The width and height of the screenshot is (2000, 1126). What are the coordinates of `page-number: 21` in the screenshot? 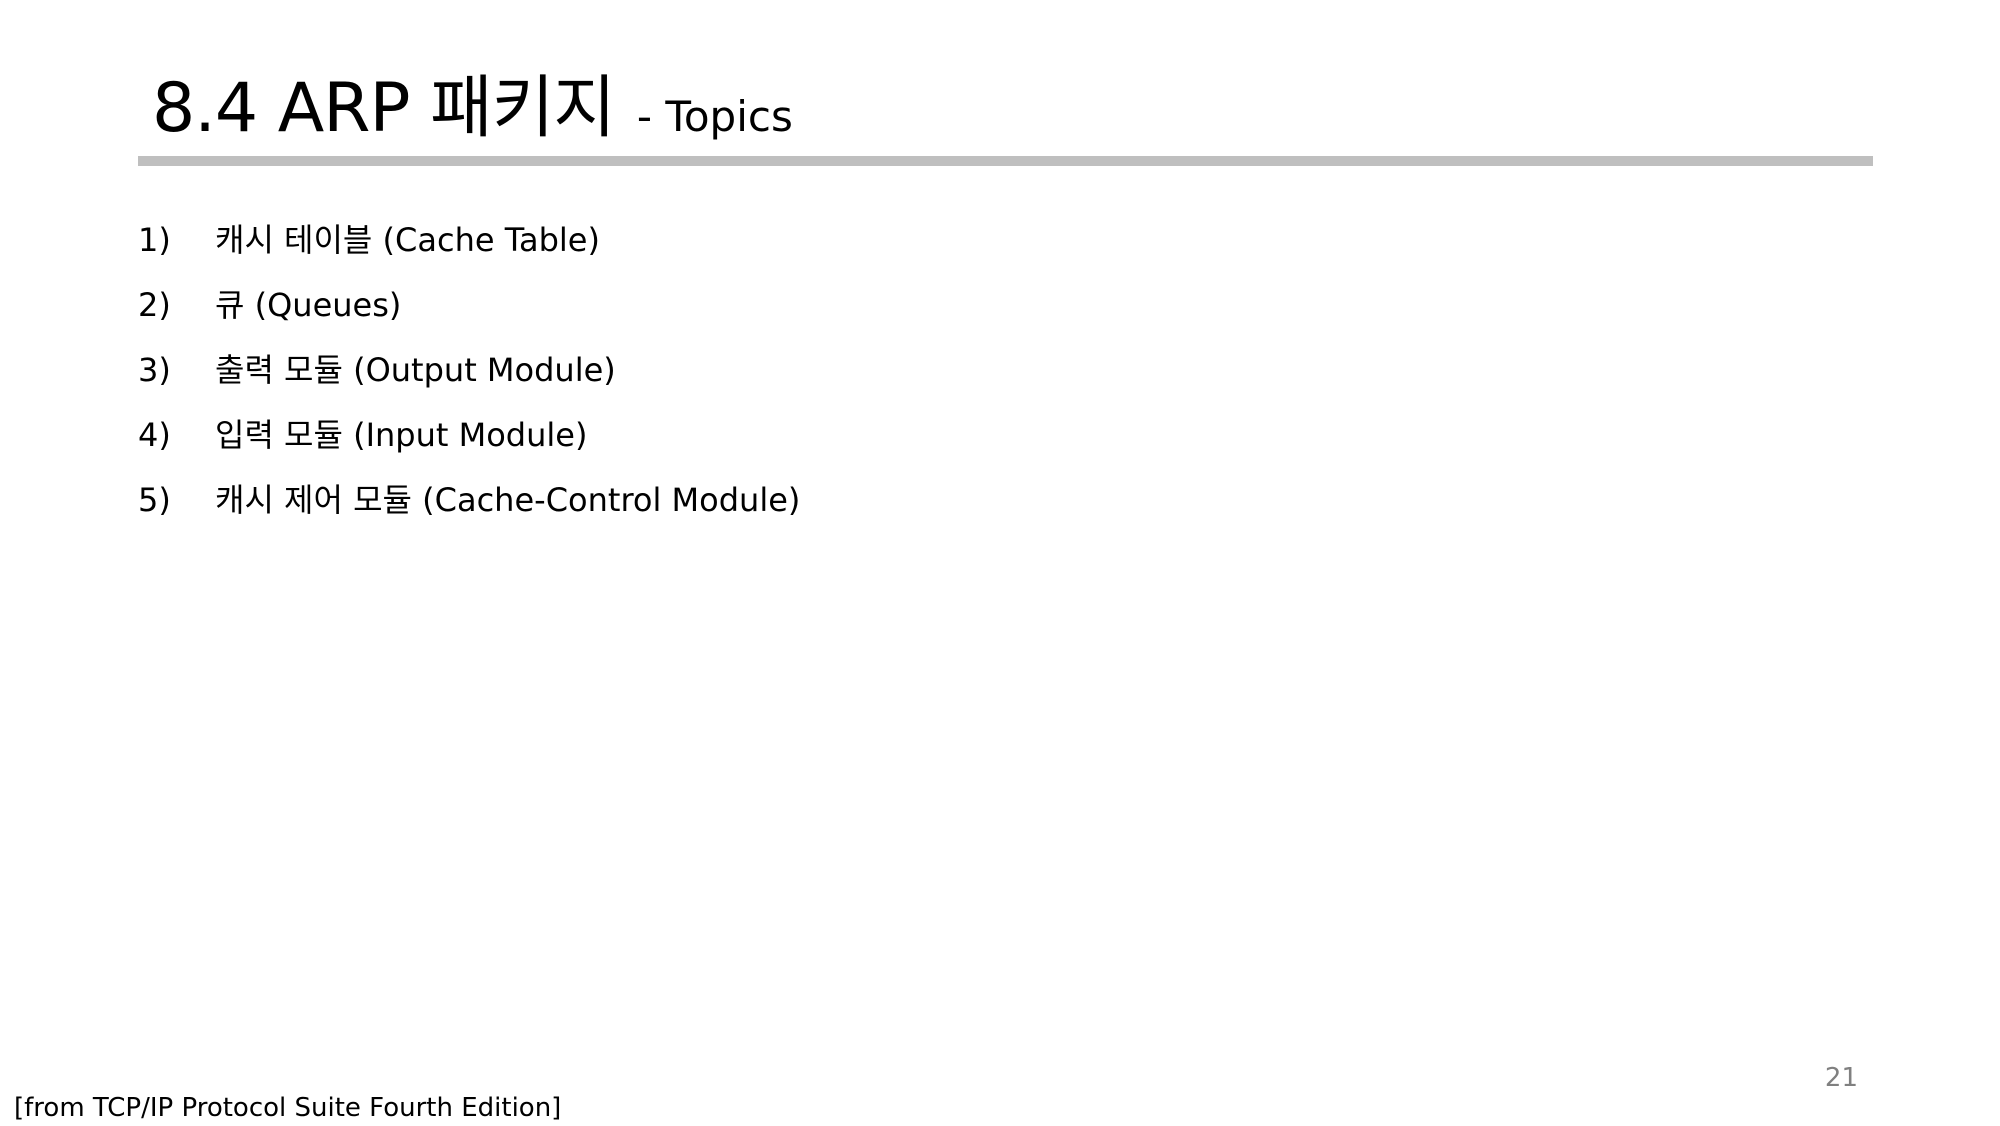 It's located at (1841, 1078).